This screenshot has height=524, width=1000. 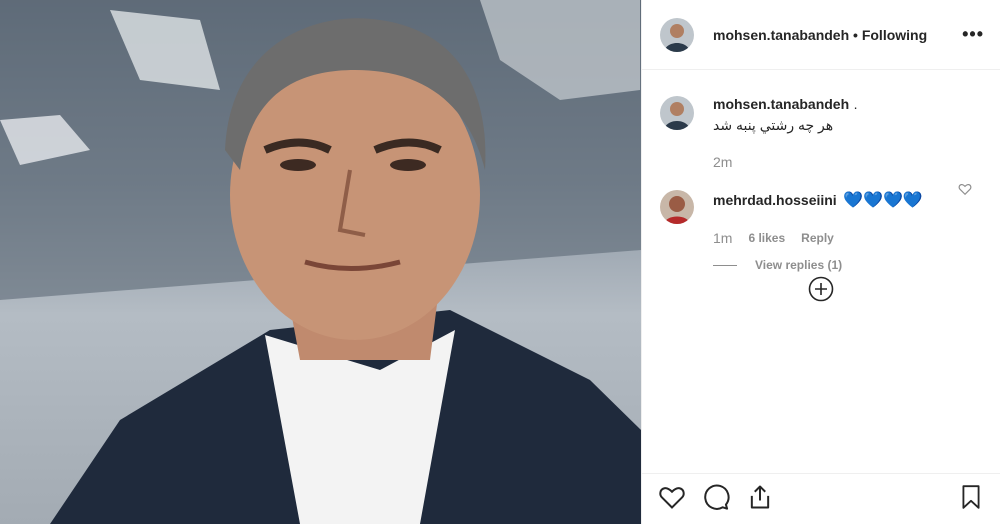 I want to click on share-icon, so click(x=760, y=499).